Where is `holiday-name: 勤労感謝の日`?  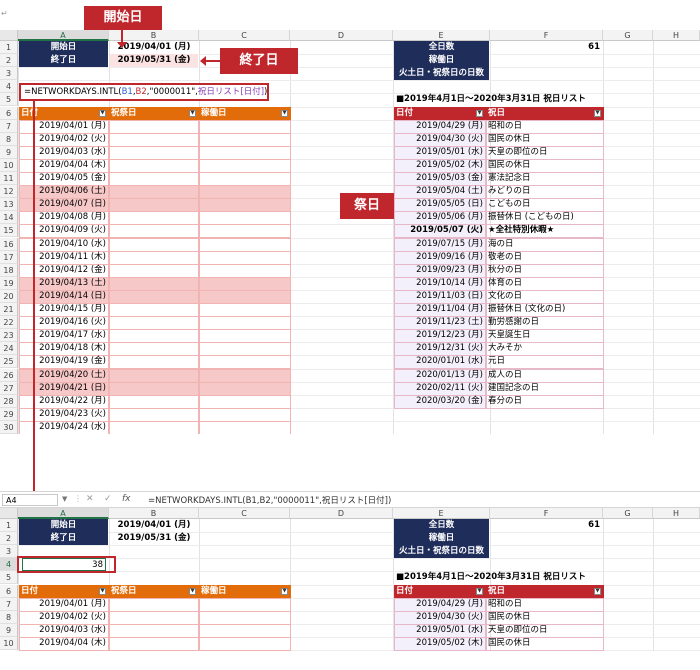
holiday-name: 勤労感謝の日 is located at coordinates (545, 322).